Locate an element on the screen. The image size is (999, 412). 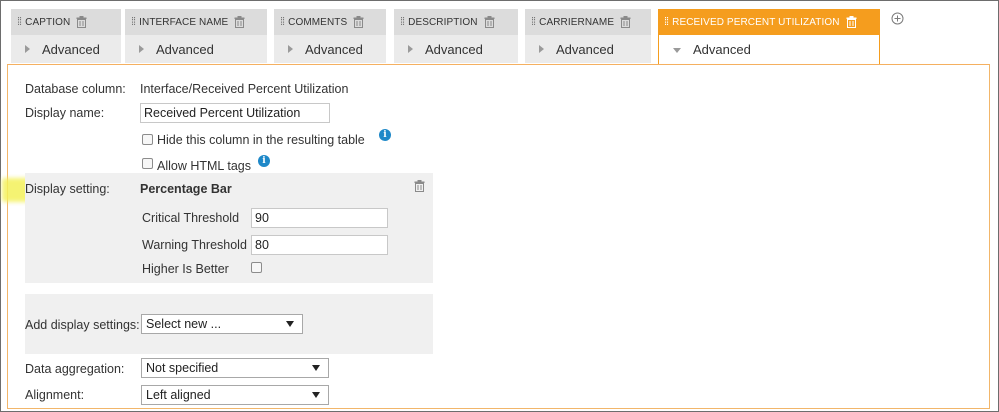
chevron-down-icon is located at coordinates (677, 50).